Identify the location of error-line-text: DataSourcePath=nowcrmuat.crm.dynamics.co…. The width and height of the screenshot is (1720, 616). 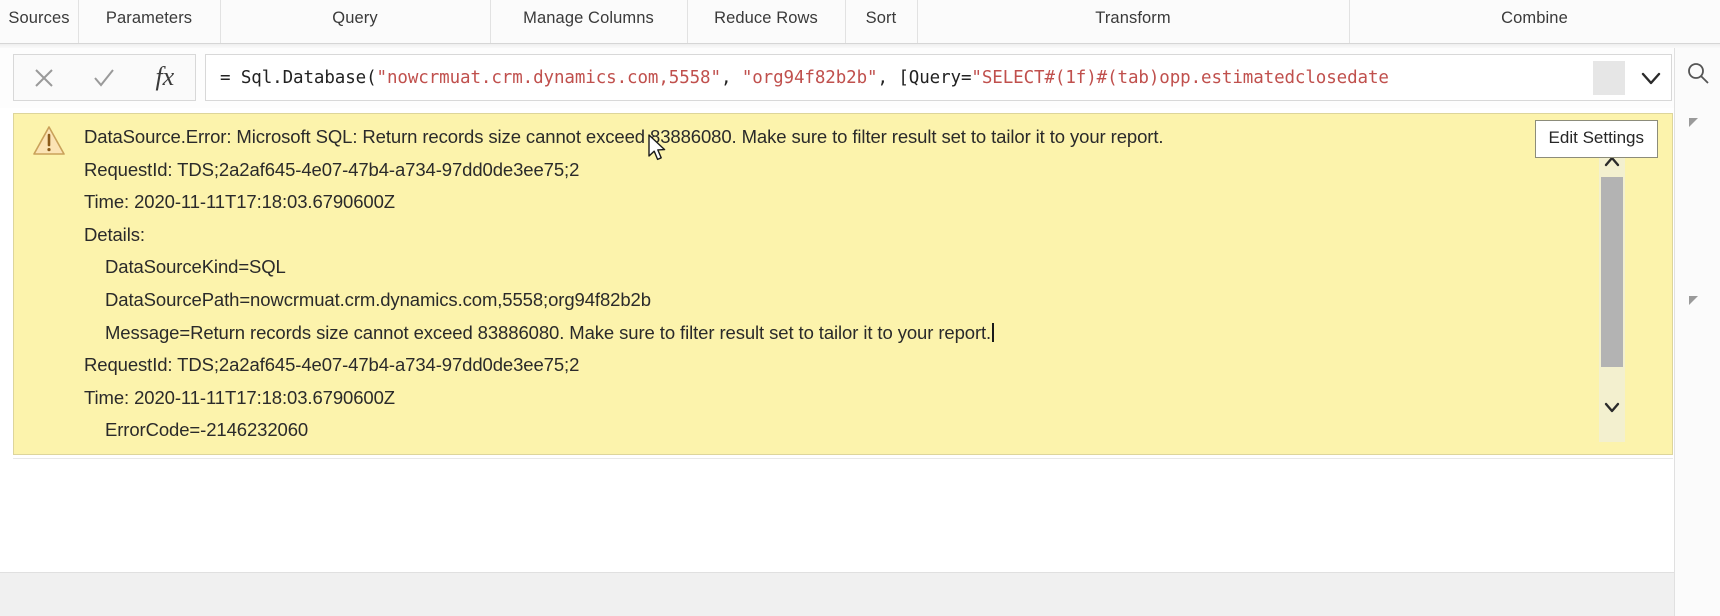
(378, 299).